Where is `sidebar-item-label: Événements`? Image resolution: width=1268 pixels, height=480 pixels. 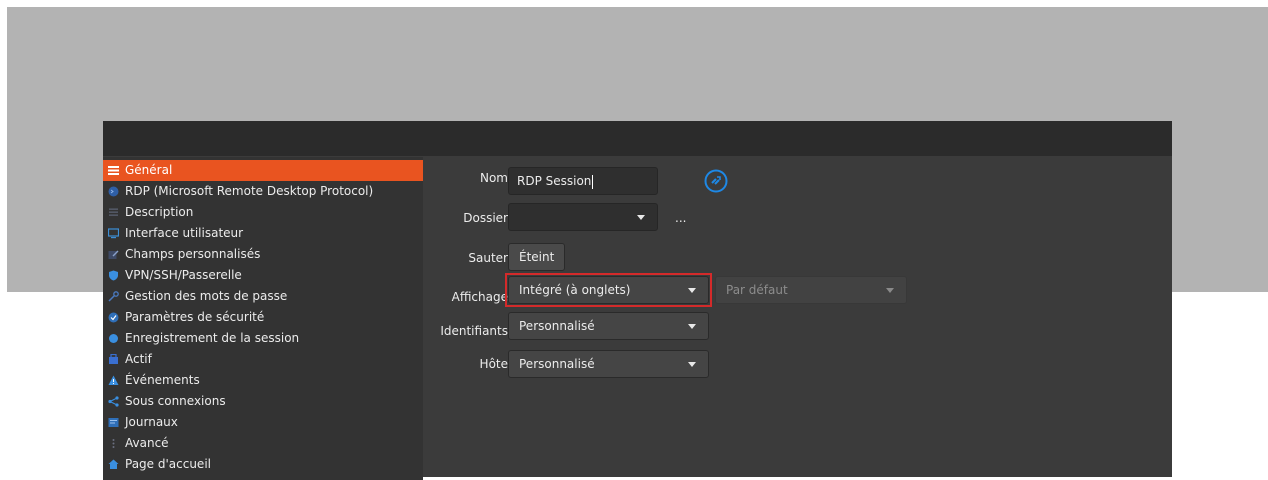 sidebar-item-label: Événements is located at coordinates (162, 380).